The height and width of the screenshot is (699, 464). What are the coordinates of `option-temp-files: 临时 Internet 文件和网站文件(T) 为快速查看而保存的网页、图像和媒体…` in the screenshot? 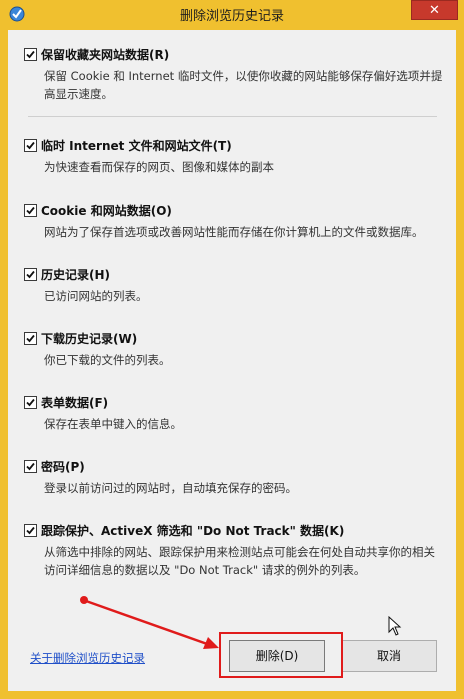 It's located at (234, 156).